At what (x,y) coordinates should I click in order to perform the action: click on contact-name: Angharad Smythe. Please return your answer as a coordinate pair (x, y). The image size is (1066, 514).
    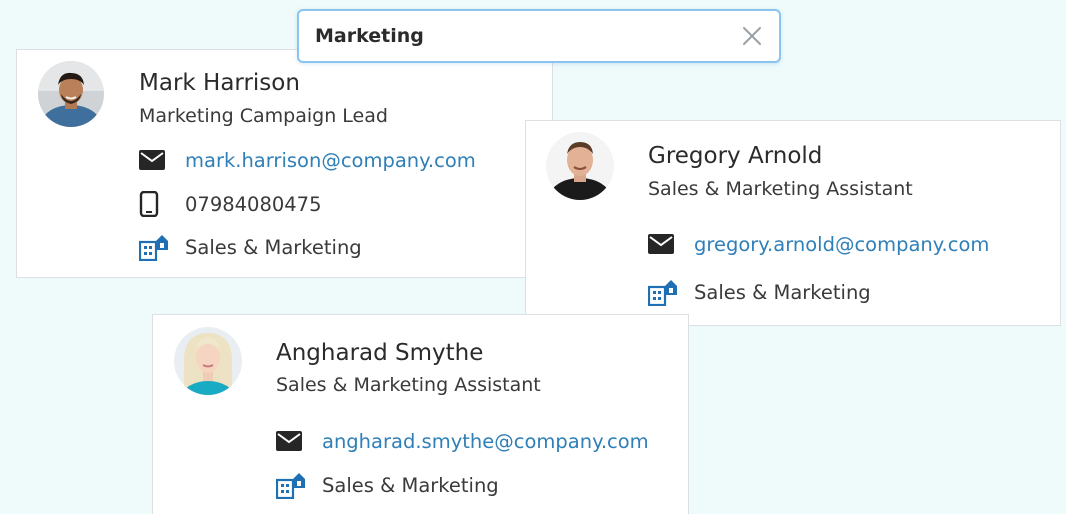
    Looking at the image, I should click on (380, 353).